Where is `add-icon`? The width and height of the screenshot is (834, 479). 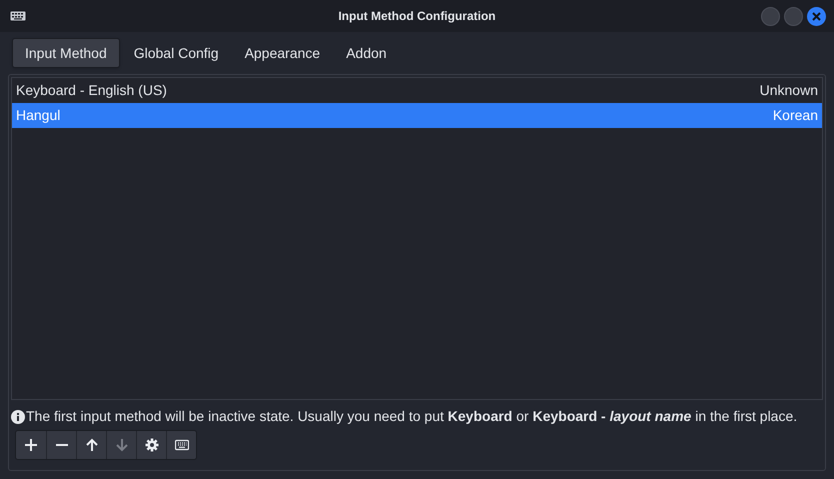 add-icon is located at coordinates (31, 445).